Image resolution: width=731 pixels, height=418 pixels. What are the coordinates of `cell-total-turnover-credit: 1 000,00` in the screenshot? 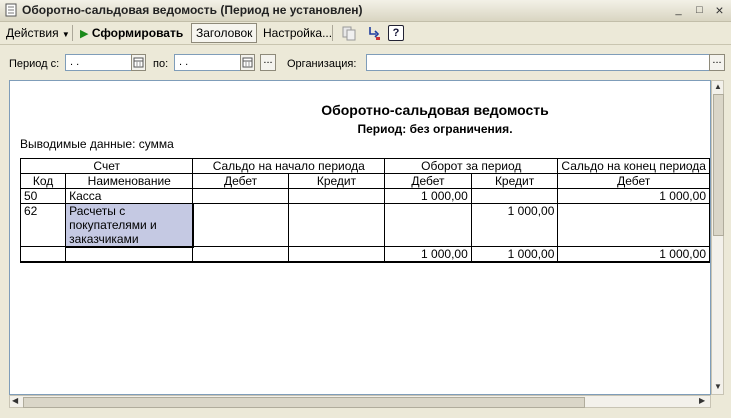 It's located at (514, 254).